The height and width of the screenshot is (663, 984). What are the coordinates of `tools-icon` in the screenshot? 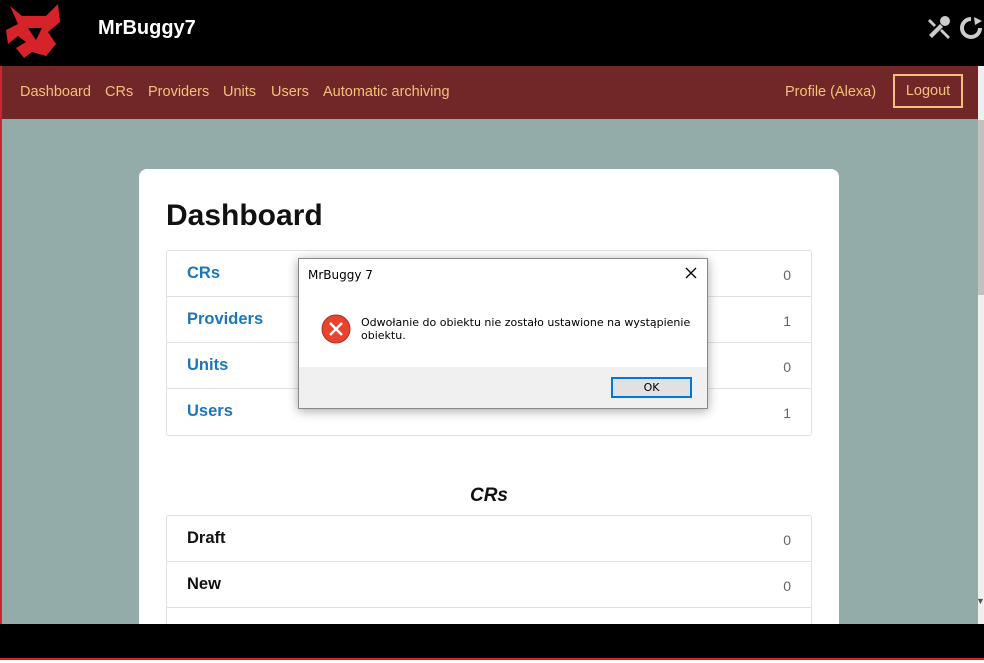 It's located at (939, 28).